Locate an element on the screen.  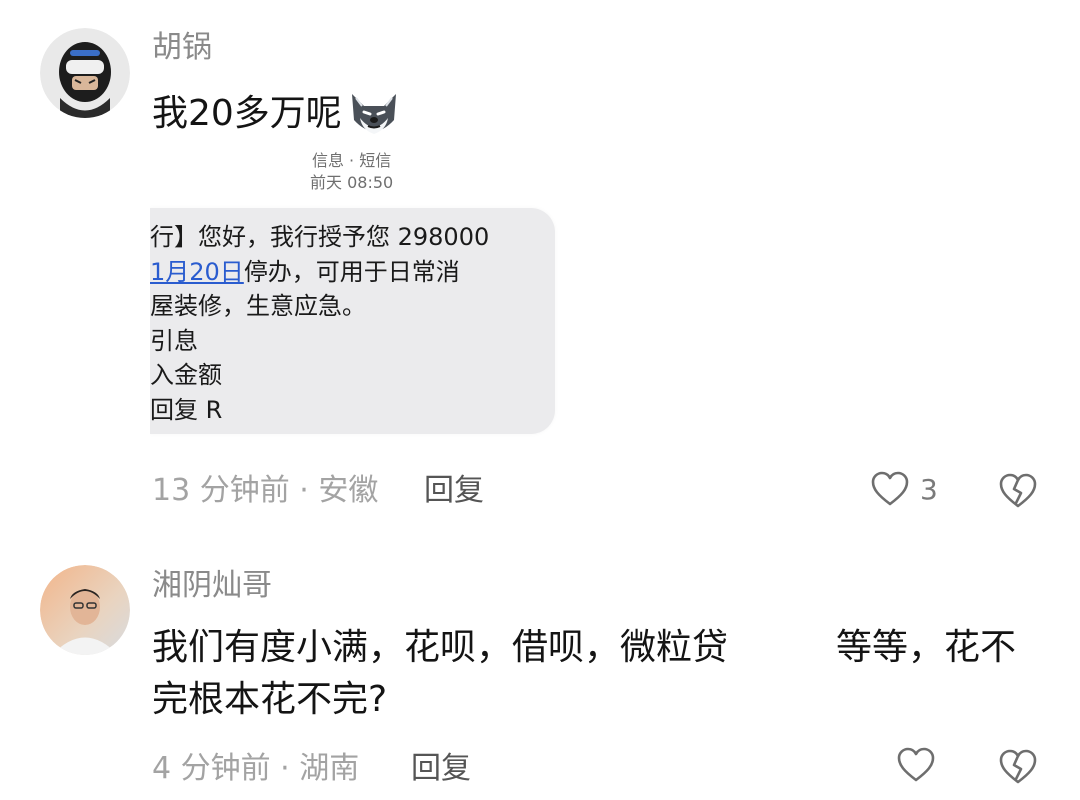
comment-body: 我们有度小满，花呗，借呗，微粒贷 等等，花不完根本花不完? is located at coordinates (584, 674).